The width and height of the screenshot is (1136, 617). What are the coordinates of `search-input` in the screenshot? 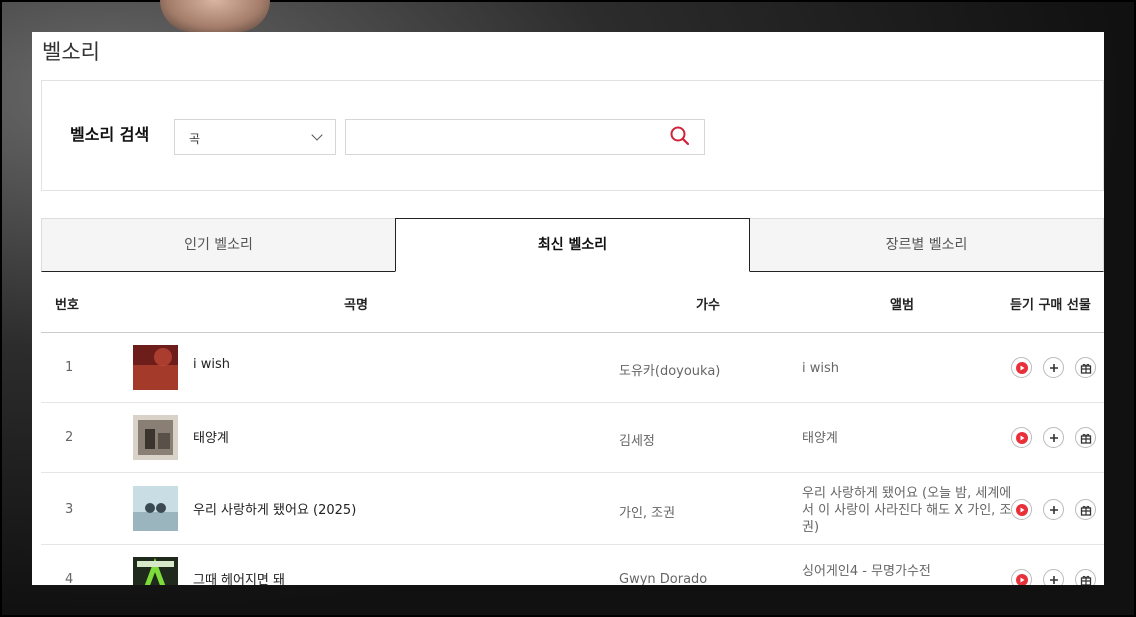 It's located at (525, 137).